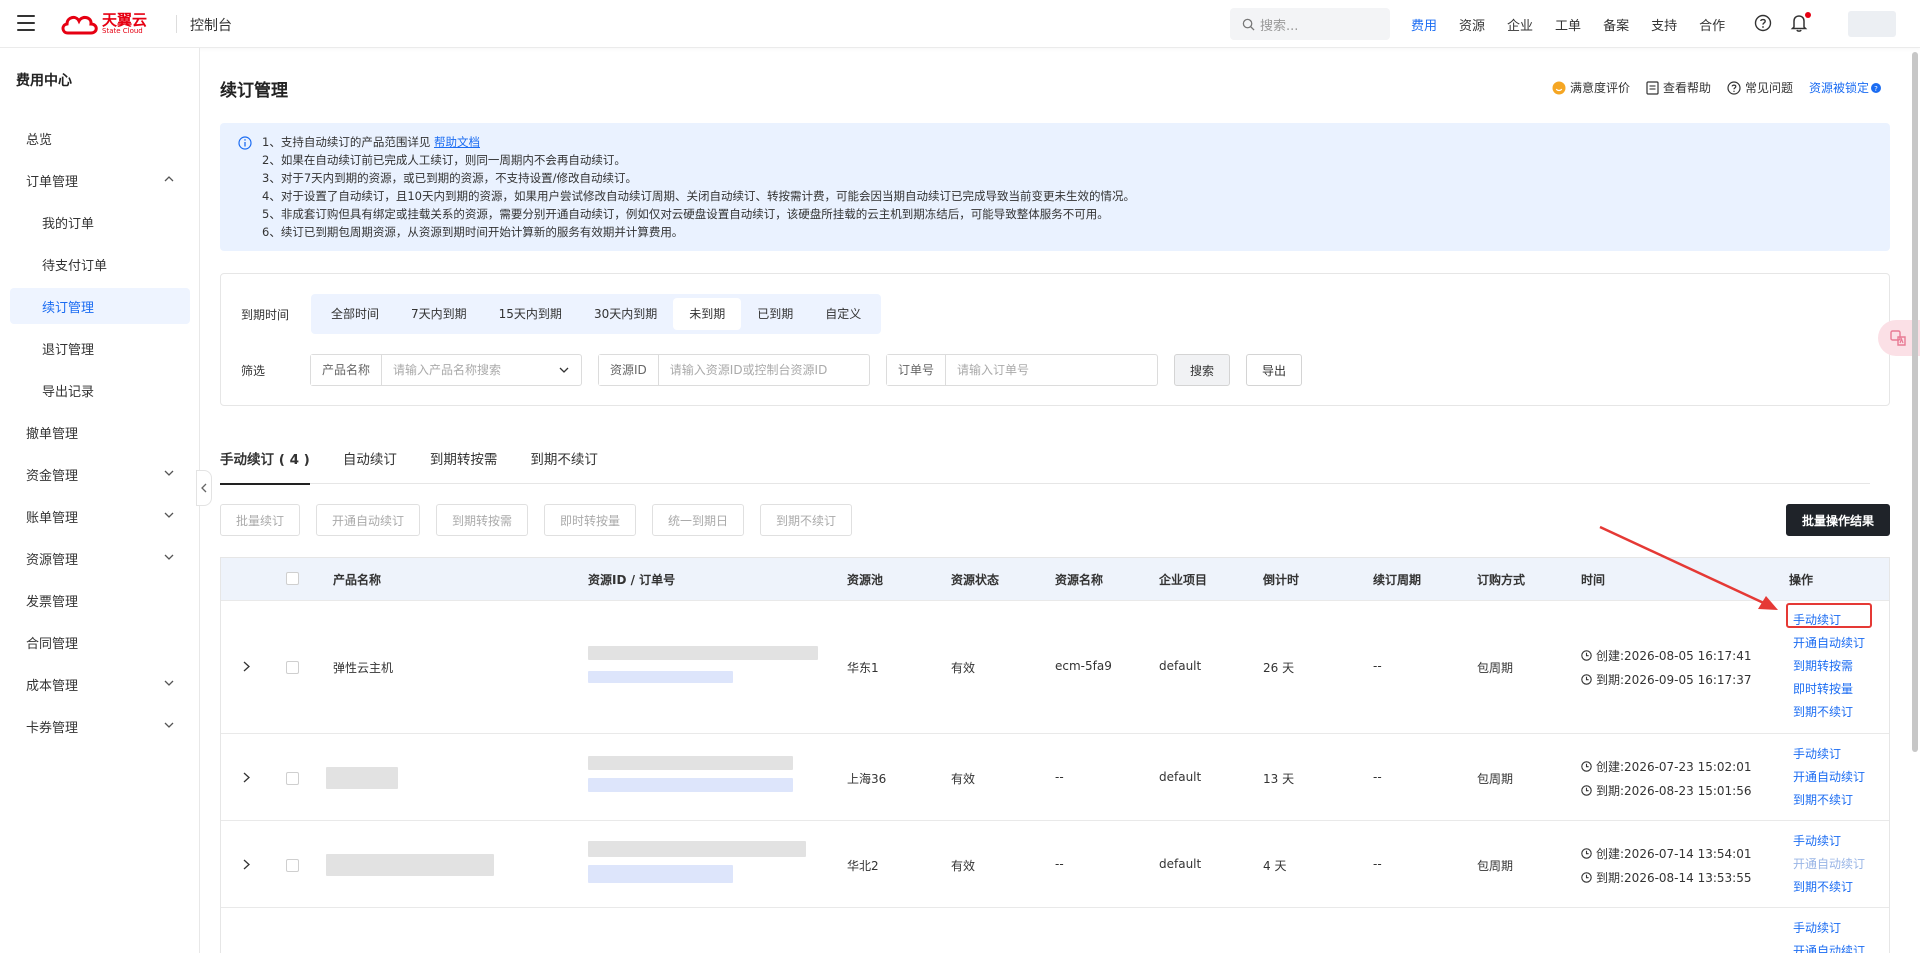  Describe the element at coordinates (470, 370) in the screenshot. I see `product-name-input` at that location.